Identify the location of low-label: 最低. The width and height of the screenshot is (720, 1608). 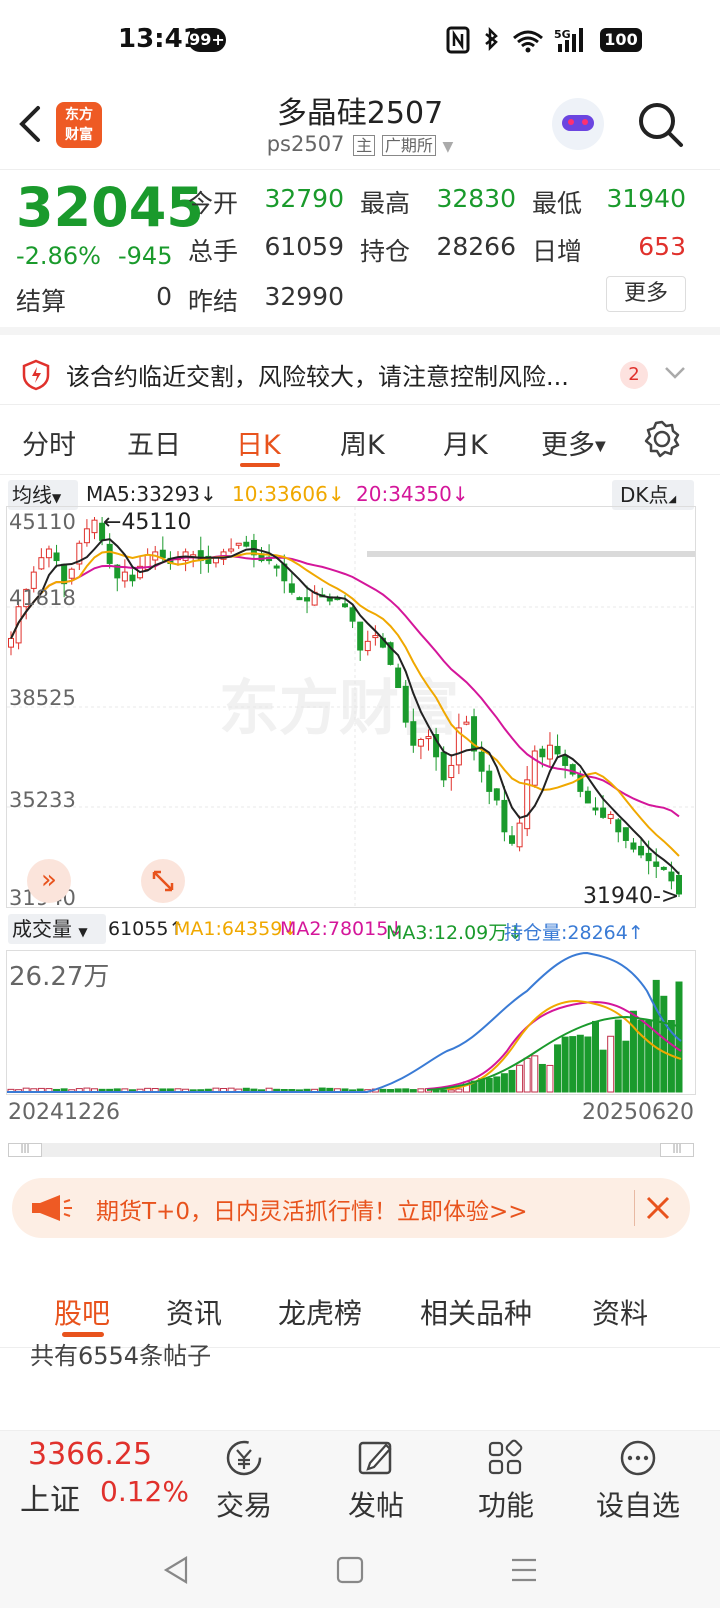
(557, 203).